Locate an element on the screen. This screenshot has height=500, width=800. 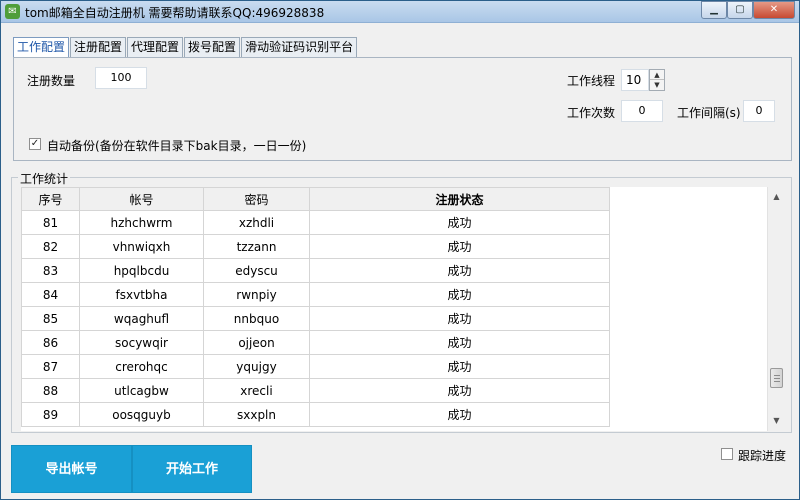
stats-group-title: 工作统计 is located at coordinates (44, 178).